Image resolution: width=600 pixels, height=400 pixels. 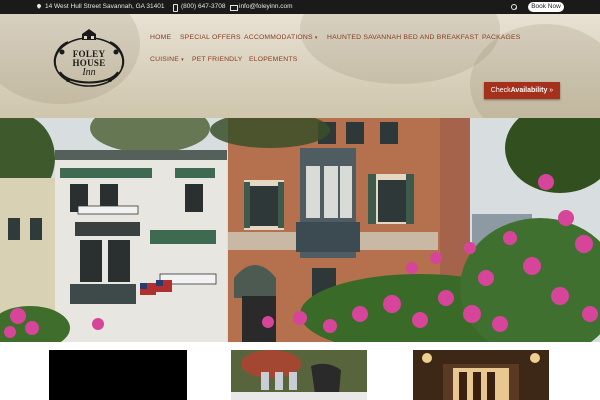 I want to click on address: 14 West Hull Street Savannah, GA 31401, so click(x=100, y=7).